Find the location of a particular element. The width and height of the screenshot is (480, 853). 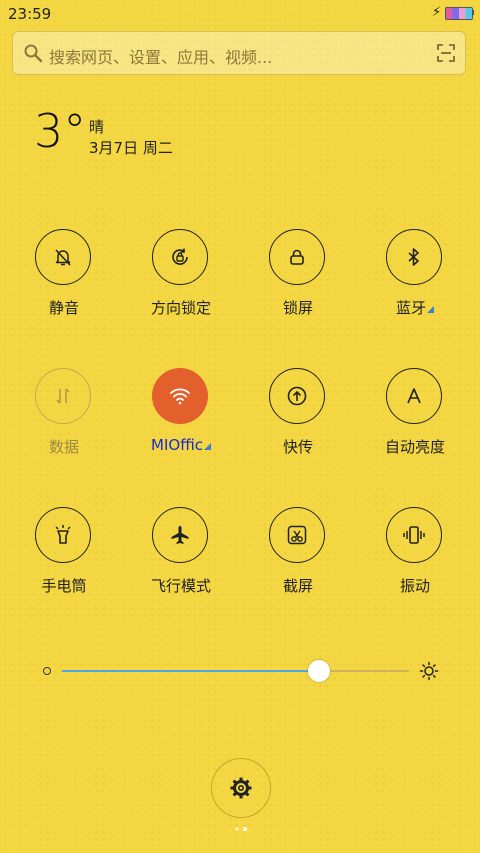

toggle-flashlight-button is located at coordinates (63, 535).